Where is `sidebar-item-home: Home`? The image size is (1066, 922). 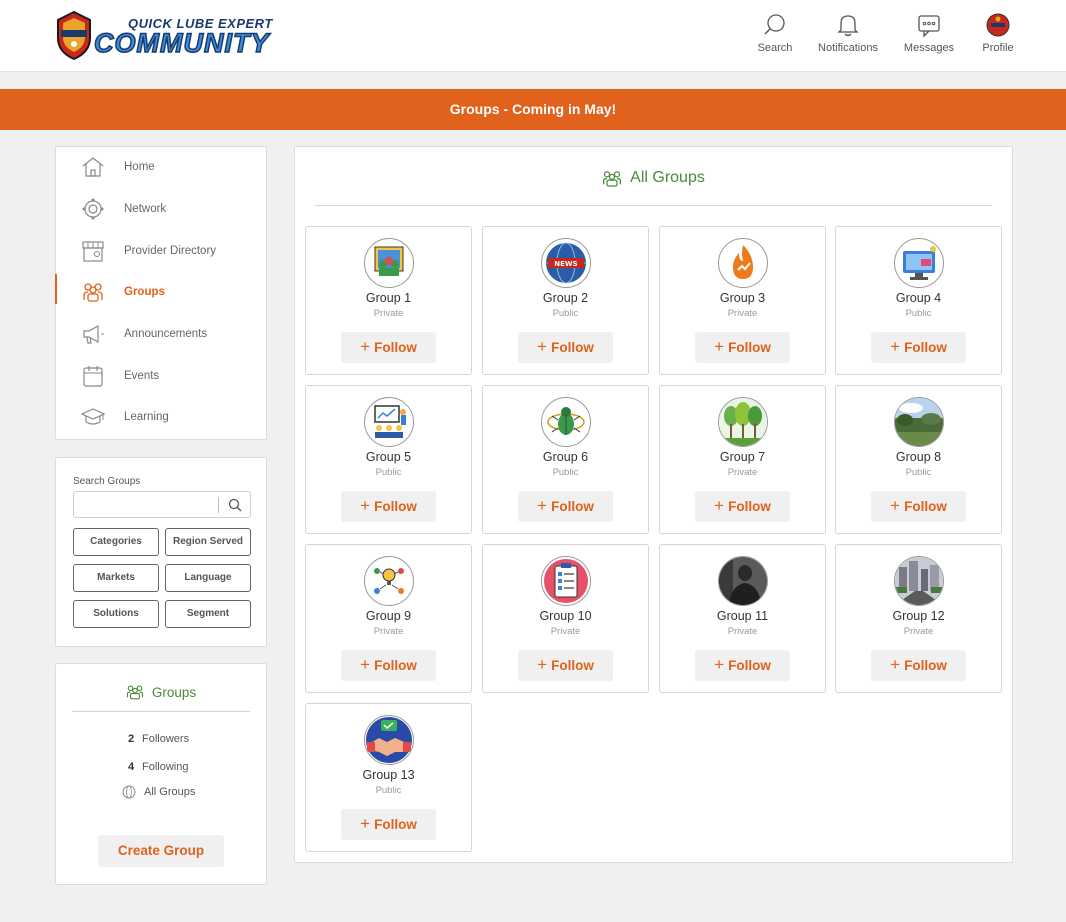
sidebar-item-home: Home is located at coordinates (161, 167).